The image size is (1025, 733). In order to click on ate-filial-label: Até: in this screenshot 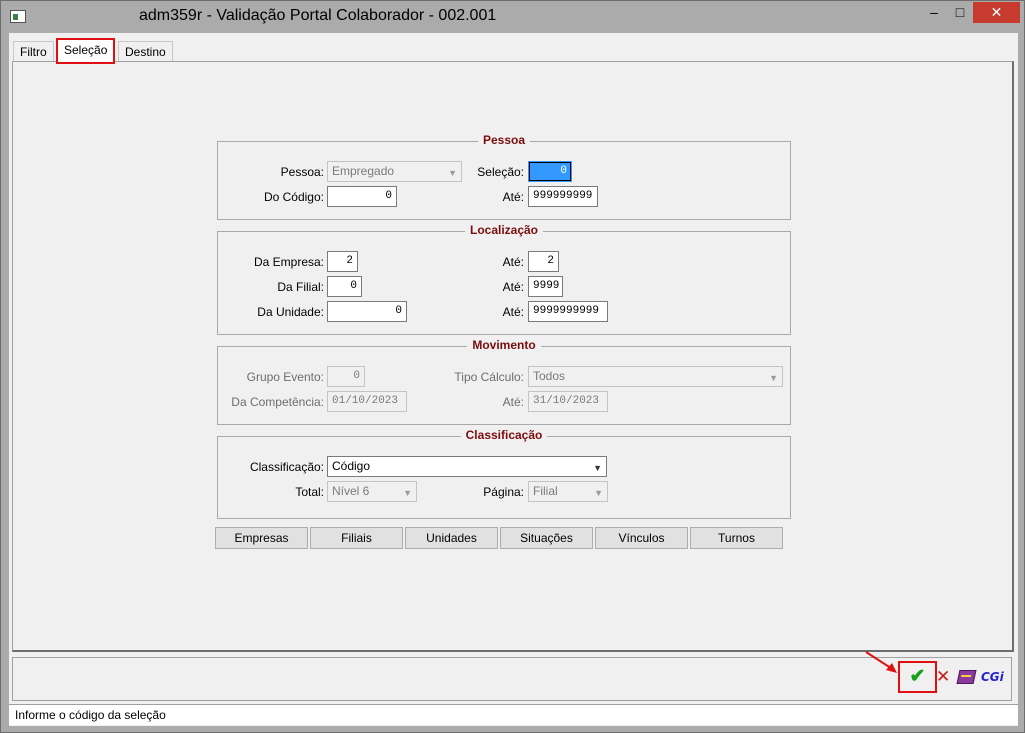, I will do `click(513, 287)`.